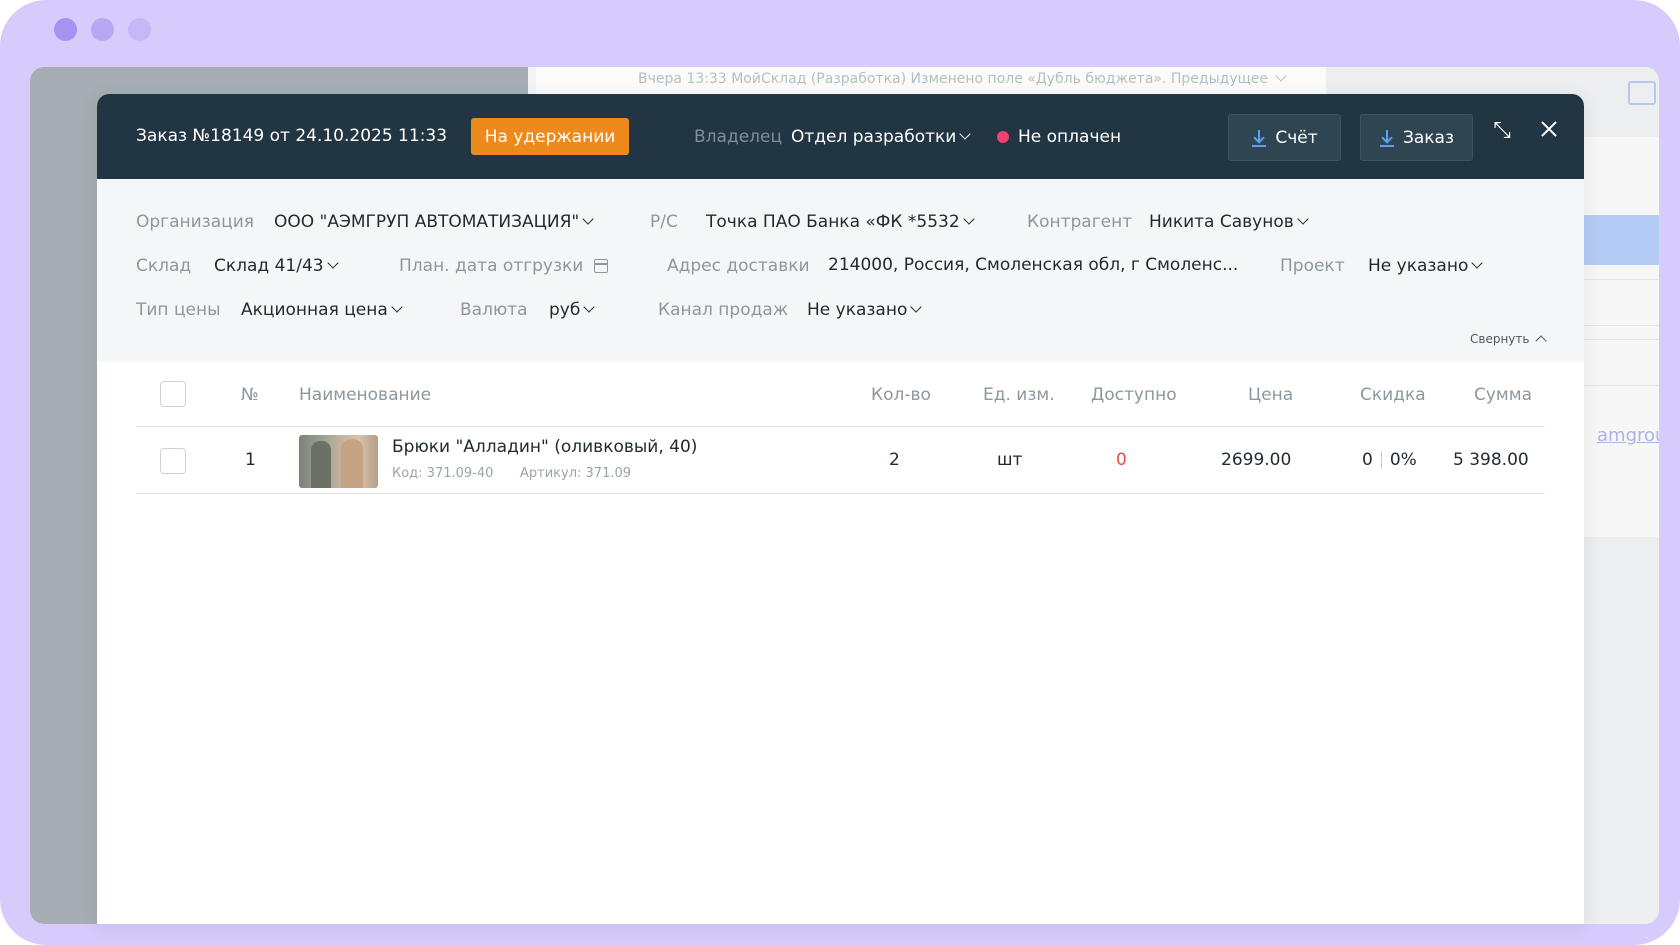 This screenshot has height=945, width=1680. What do you see at coordinates (314, 310) in the screenshot?
I see `price-type-value: Акционная цена` at bounding box center [314, 310].